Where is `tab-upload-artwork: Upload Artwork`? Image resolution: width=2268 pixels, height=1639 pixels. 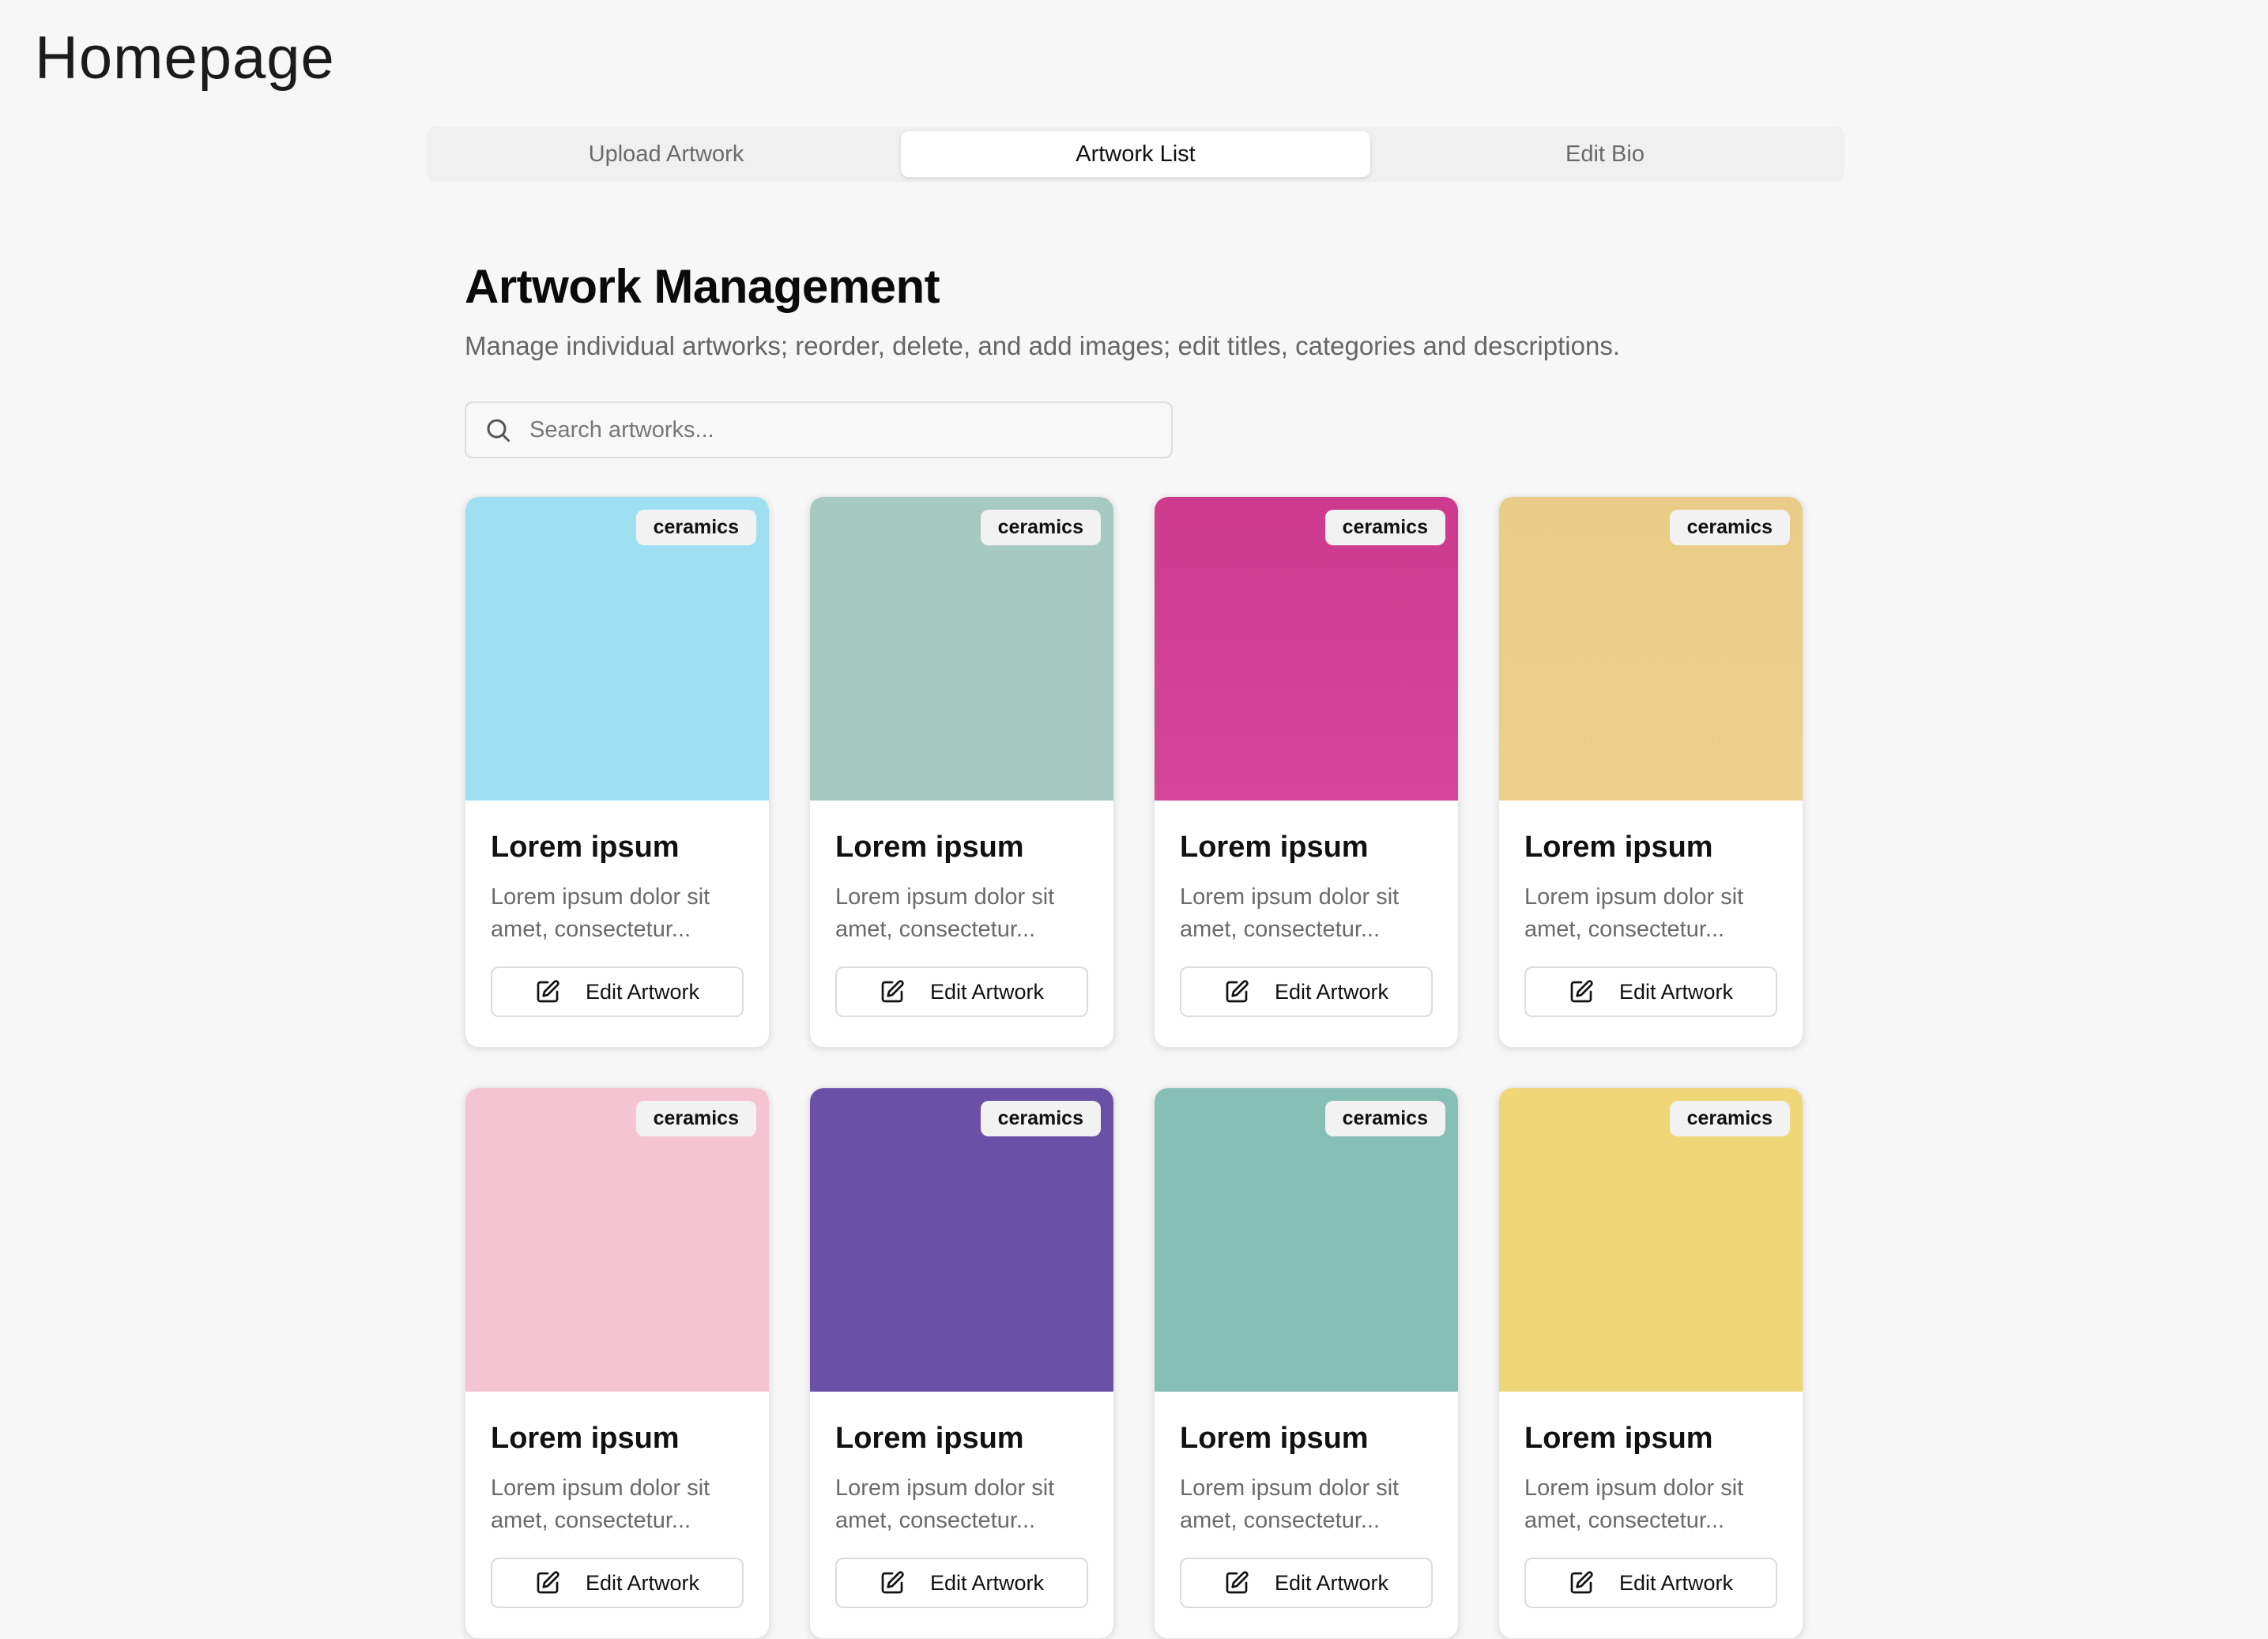
tab-upload-artwork: Upload Artwork is located at coordinates (666, 154).